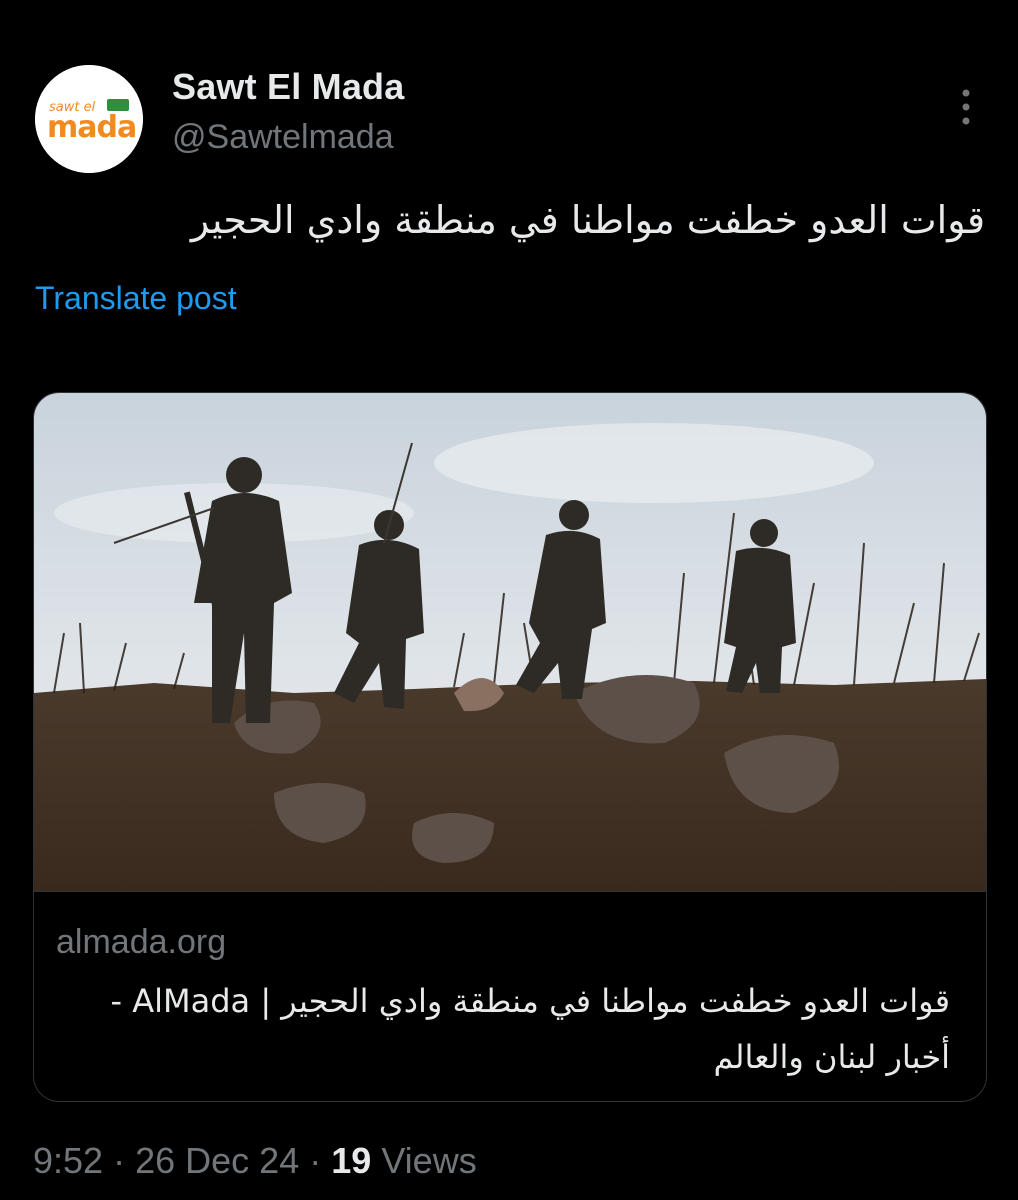 This screenshot has height=1200, width=1018. I want to click on avatar: sawt el mada, so click(89, 119).